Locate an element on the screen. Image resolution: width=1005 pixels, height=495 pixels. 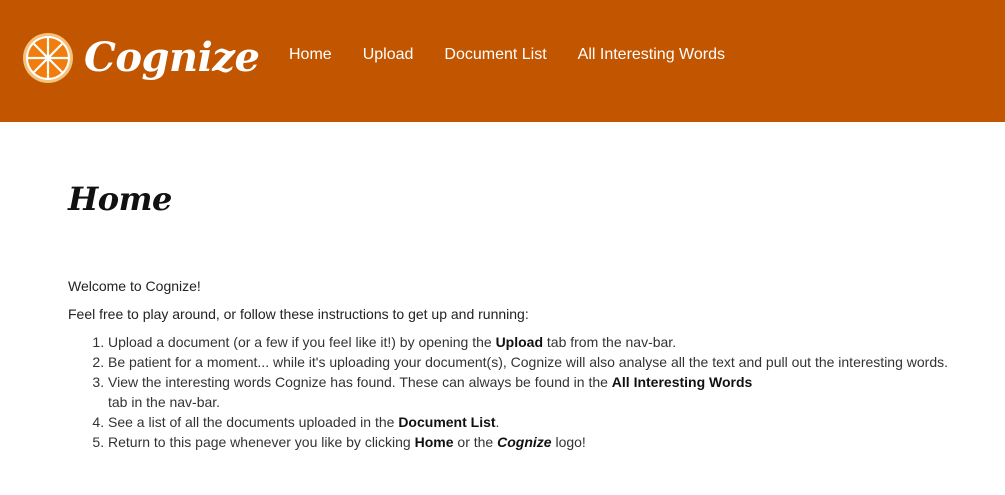
nav-home: Home is located at coordinates (310, 55).